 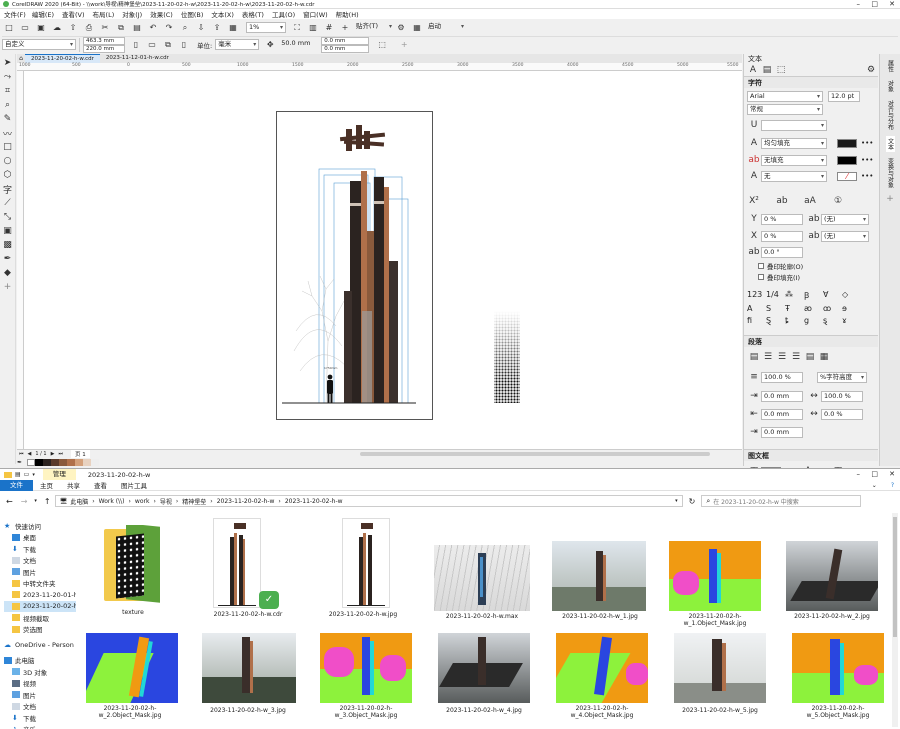 What do you see at coordinates (838, 201) in the screenshot?
I see `number-icon: ①` at bounding box center [838, 201].